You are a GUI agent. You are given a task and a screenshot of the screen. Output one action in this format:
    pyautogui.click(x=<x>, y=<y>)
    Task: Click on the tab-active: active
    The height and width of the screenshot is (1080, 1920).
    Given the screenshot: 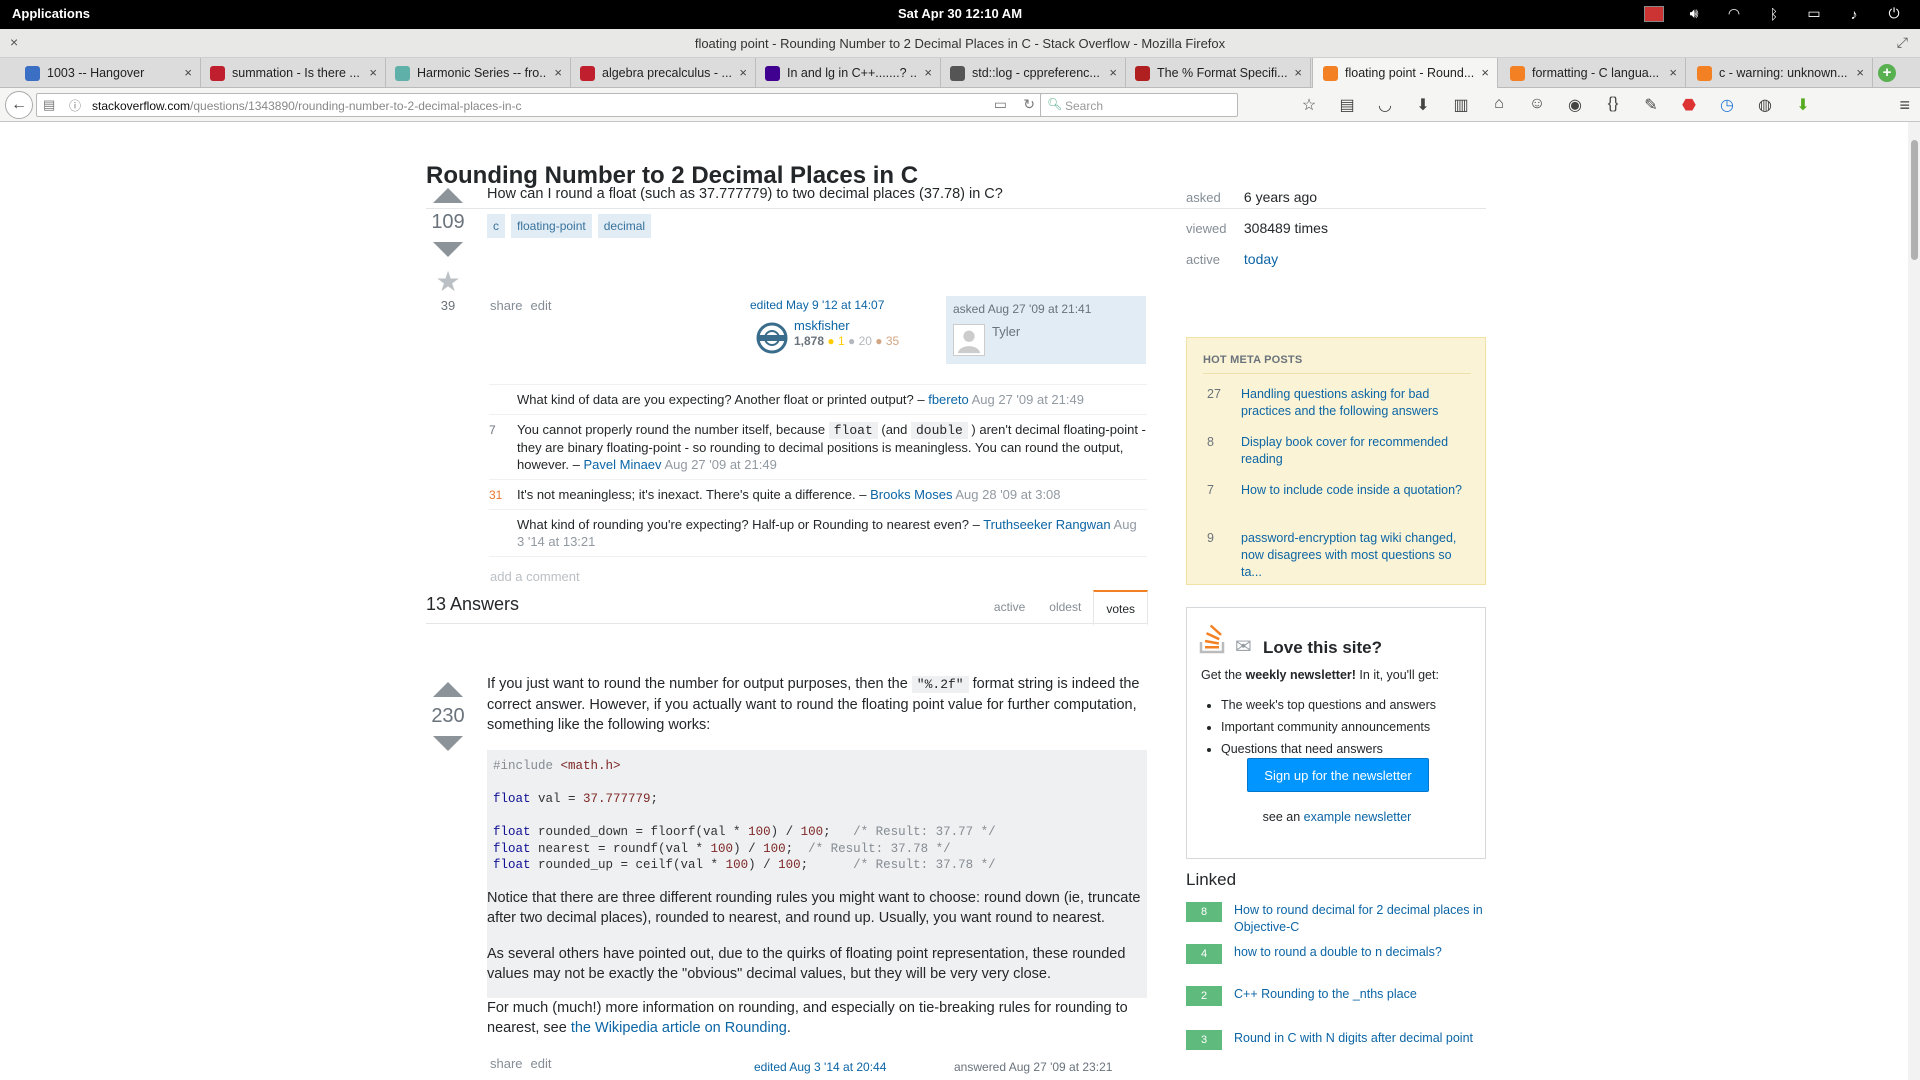 What is the action you would take?
    pyautogui.click(x=1009, y=608)
    